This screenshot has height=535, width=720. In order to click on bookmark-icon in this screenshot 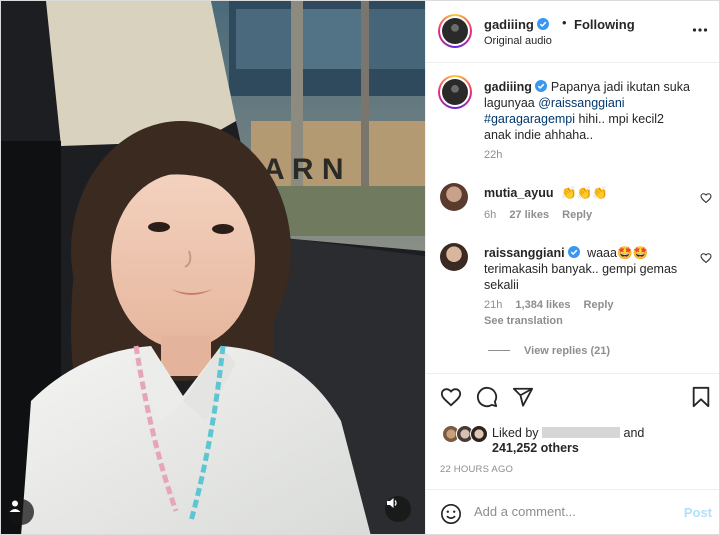, I will do `click(701, 397)`.